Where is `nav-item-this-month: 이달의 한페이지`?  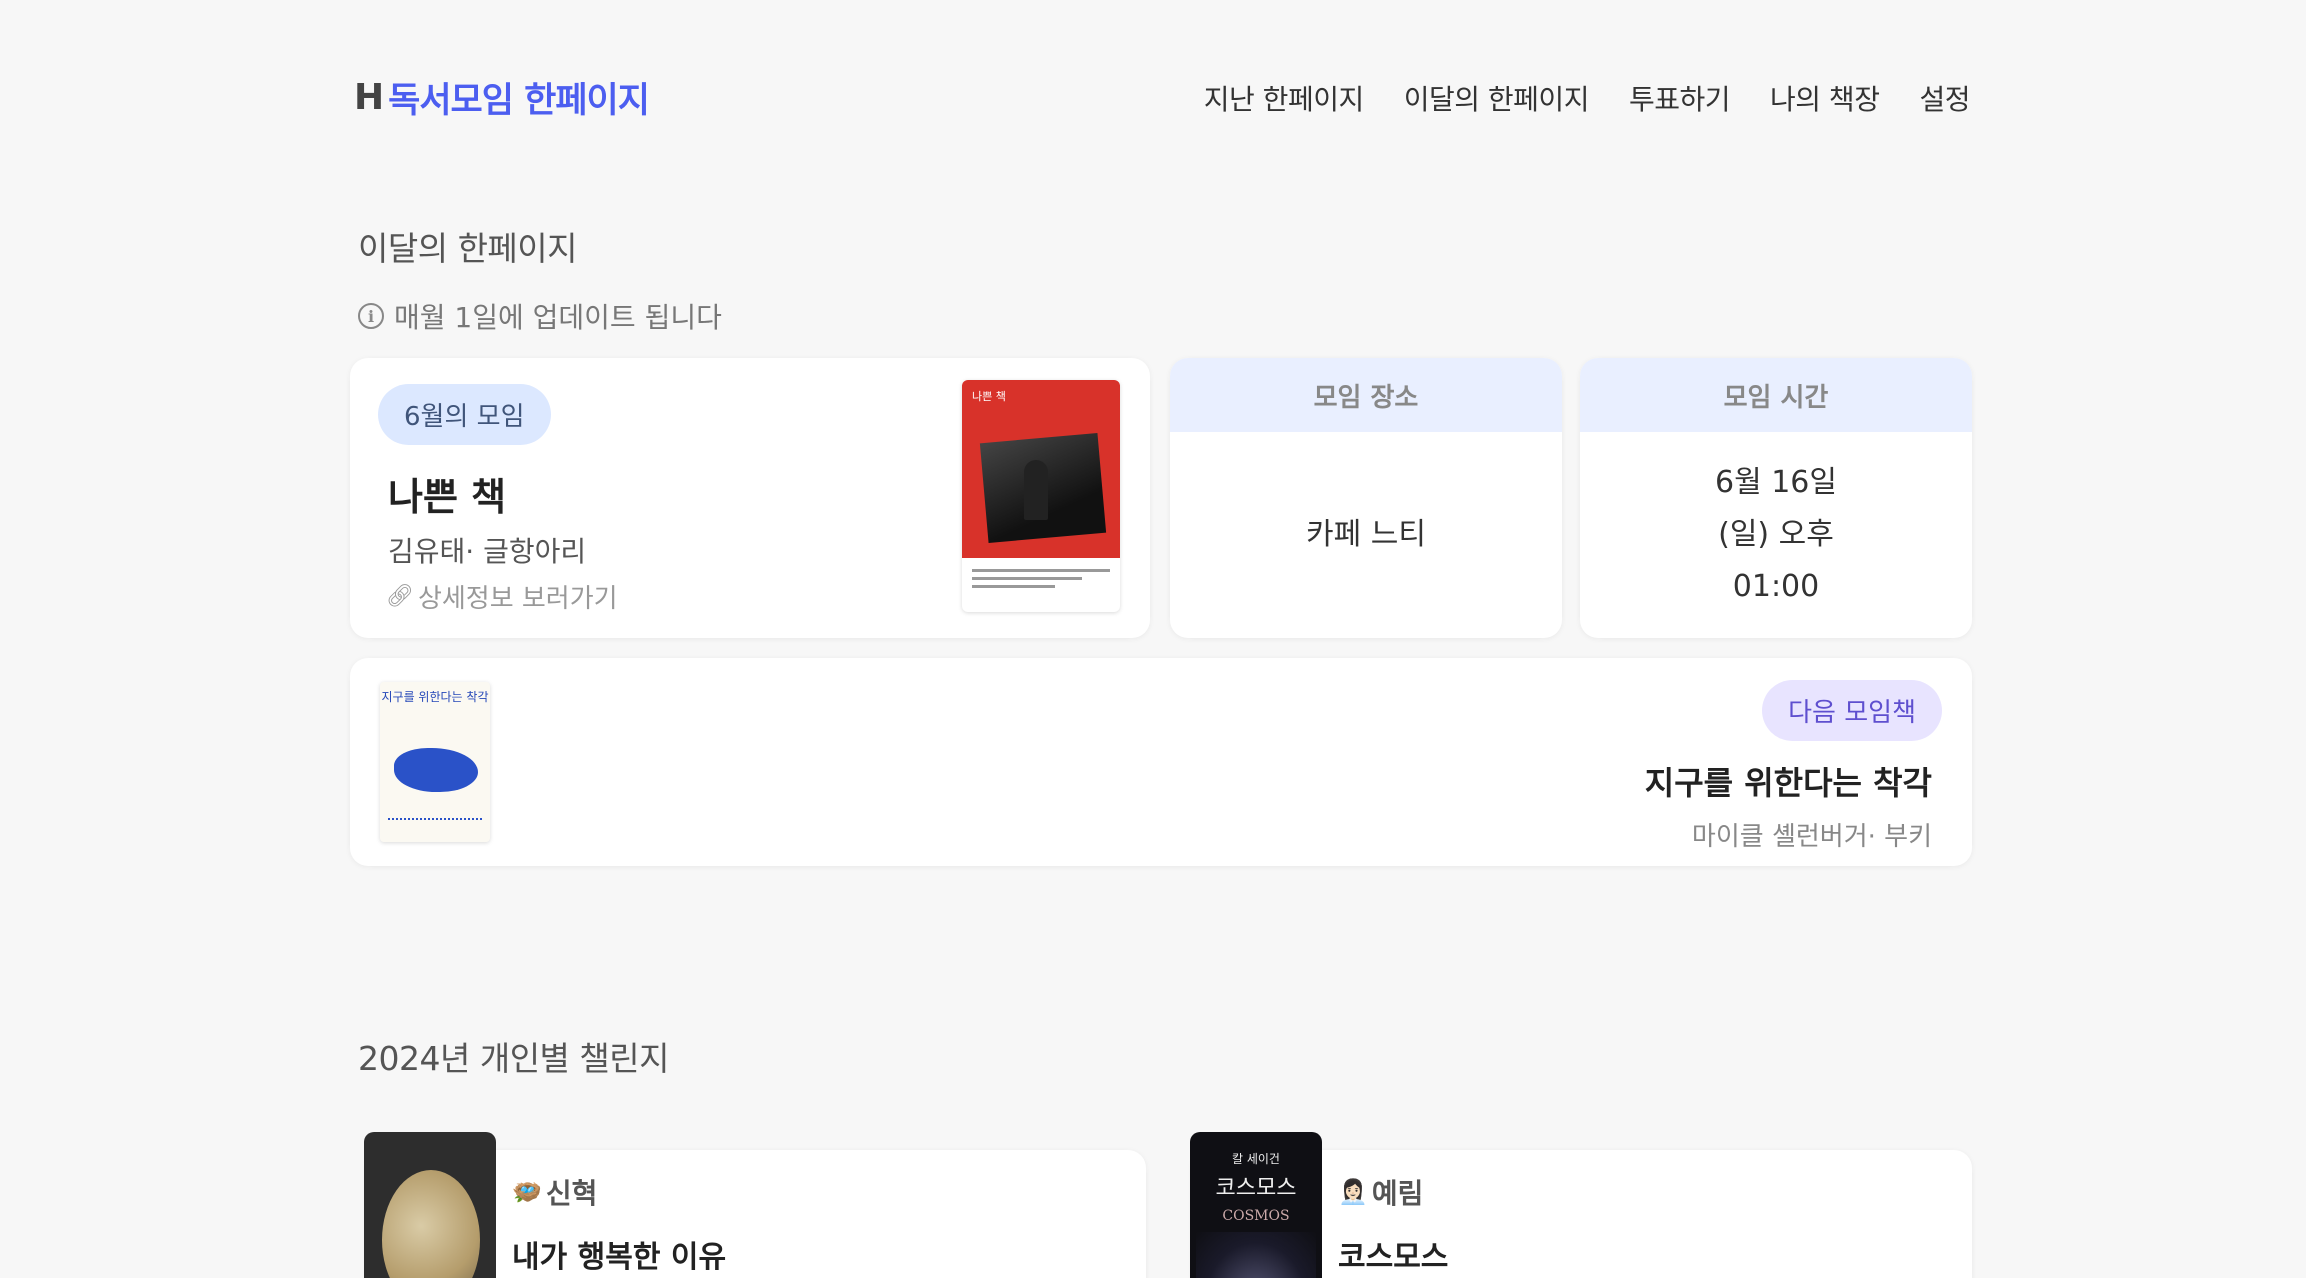 nav-item-this-month: 이달의 한페이지 is located at coordinates (1497, 98).